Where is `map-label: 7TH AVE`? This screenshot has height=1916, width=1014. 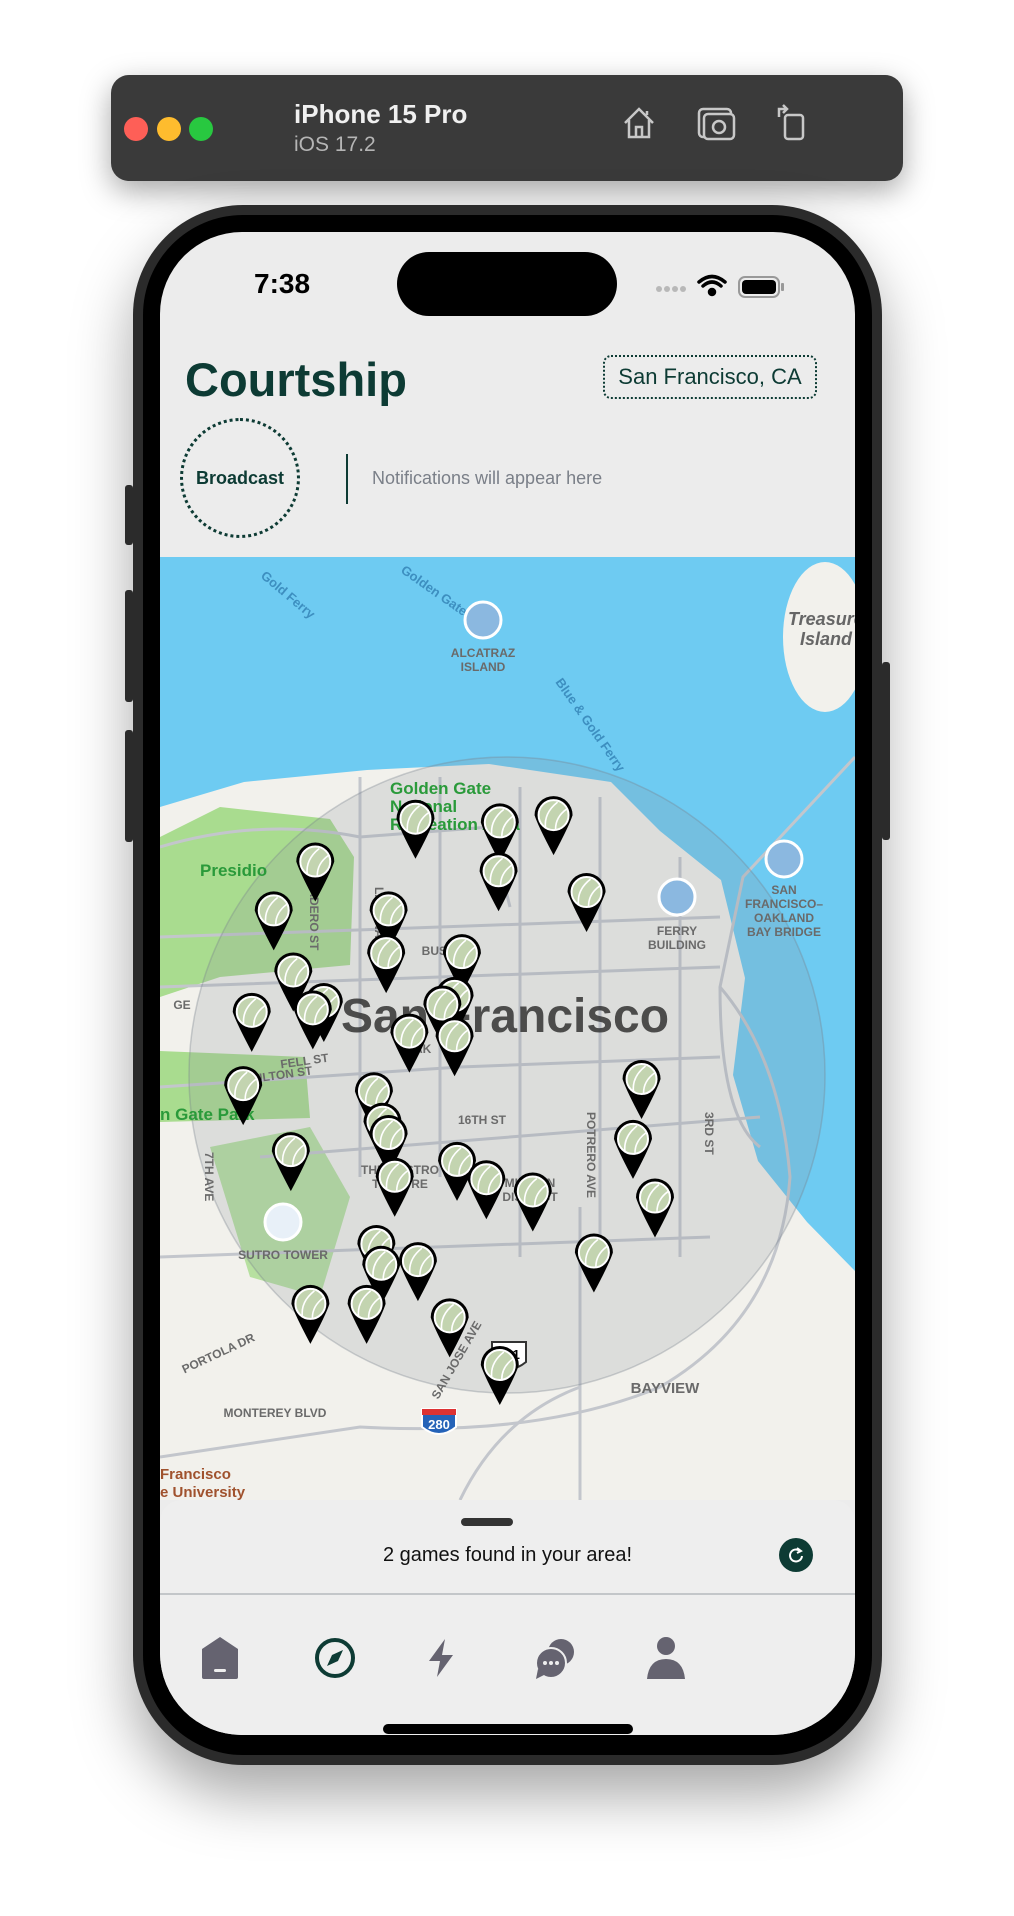
map-label: 7TH AVE is located at coordinates (209, 1176).